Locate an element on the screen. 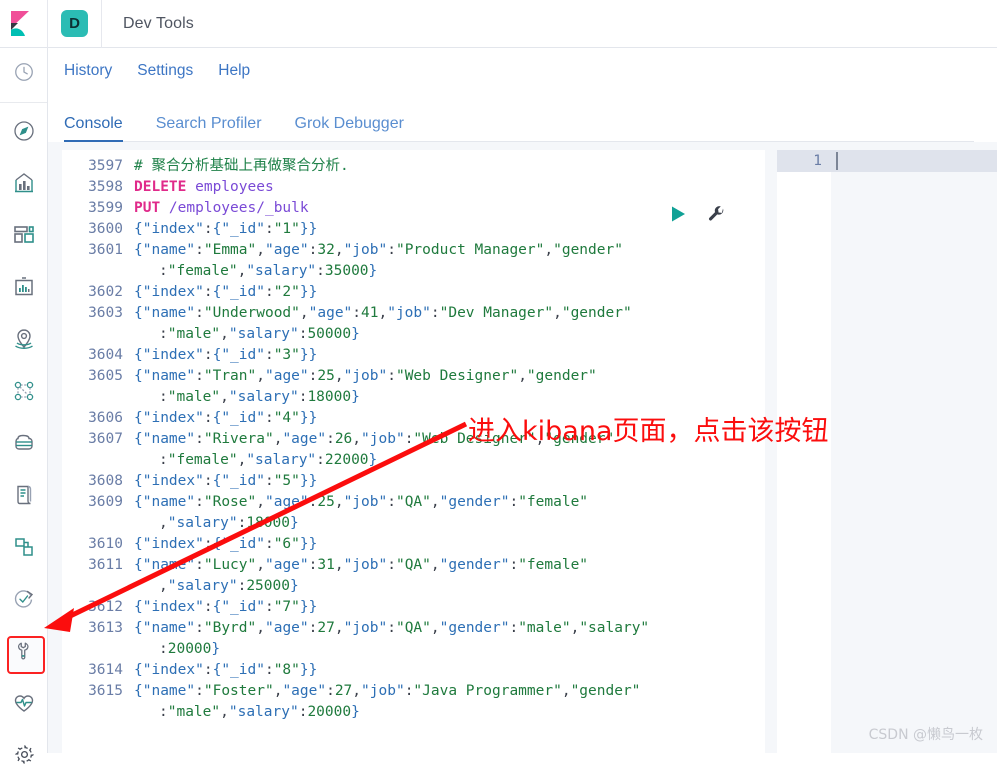 The width and height of the screenshot is (997, 783). editor-code-line: # 聚合分析基础上再做聚合分析. is located at coordinates (449, 166).